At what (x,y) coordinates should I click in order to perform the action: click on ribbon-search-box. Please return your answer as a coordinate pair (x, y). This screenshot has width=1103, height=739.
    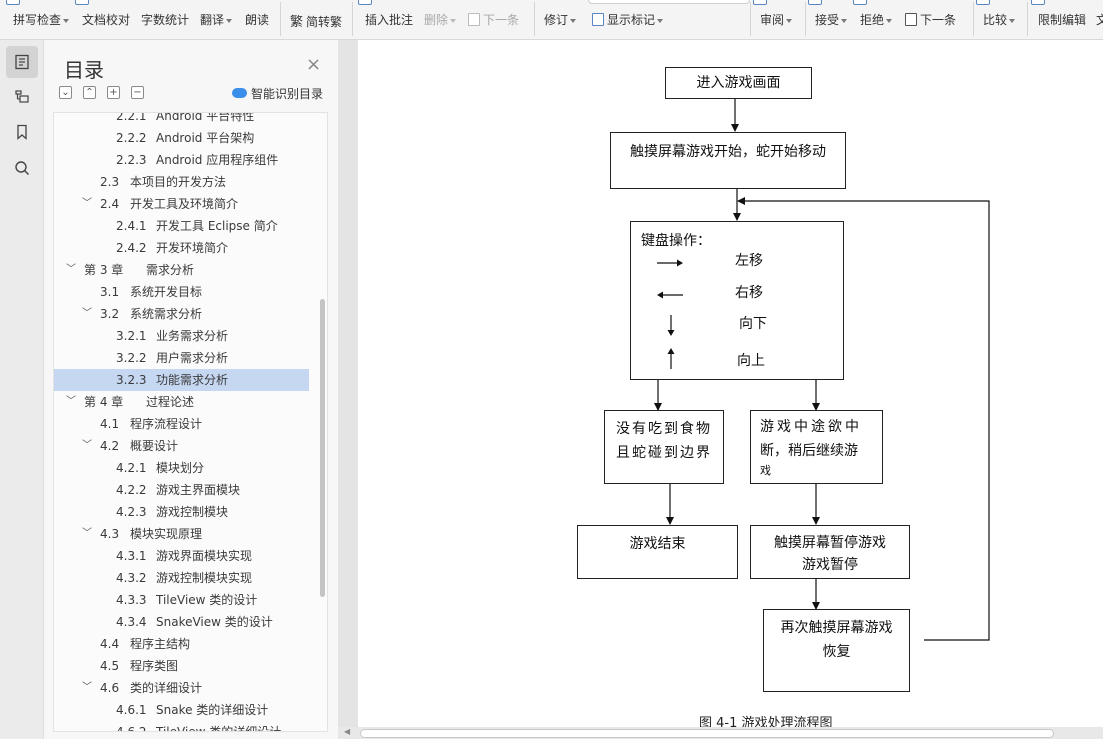
    Looking at the image, I should click on (669, 2).